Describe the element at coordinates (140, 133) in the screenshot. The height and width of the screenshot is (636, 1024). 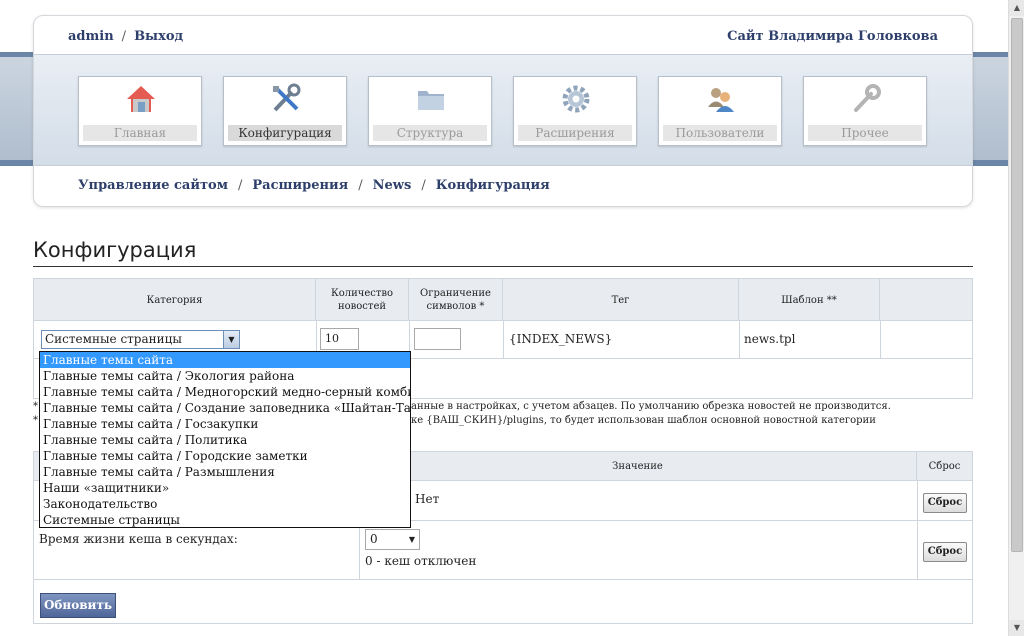
I see `nav-label-home: Главная` at that location.